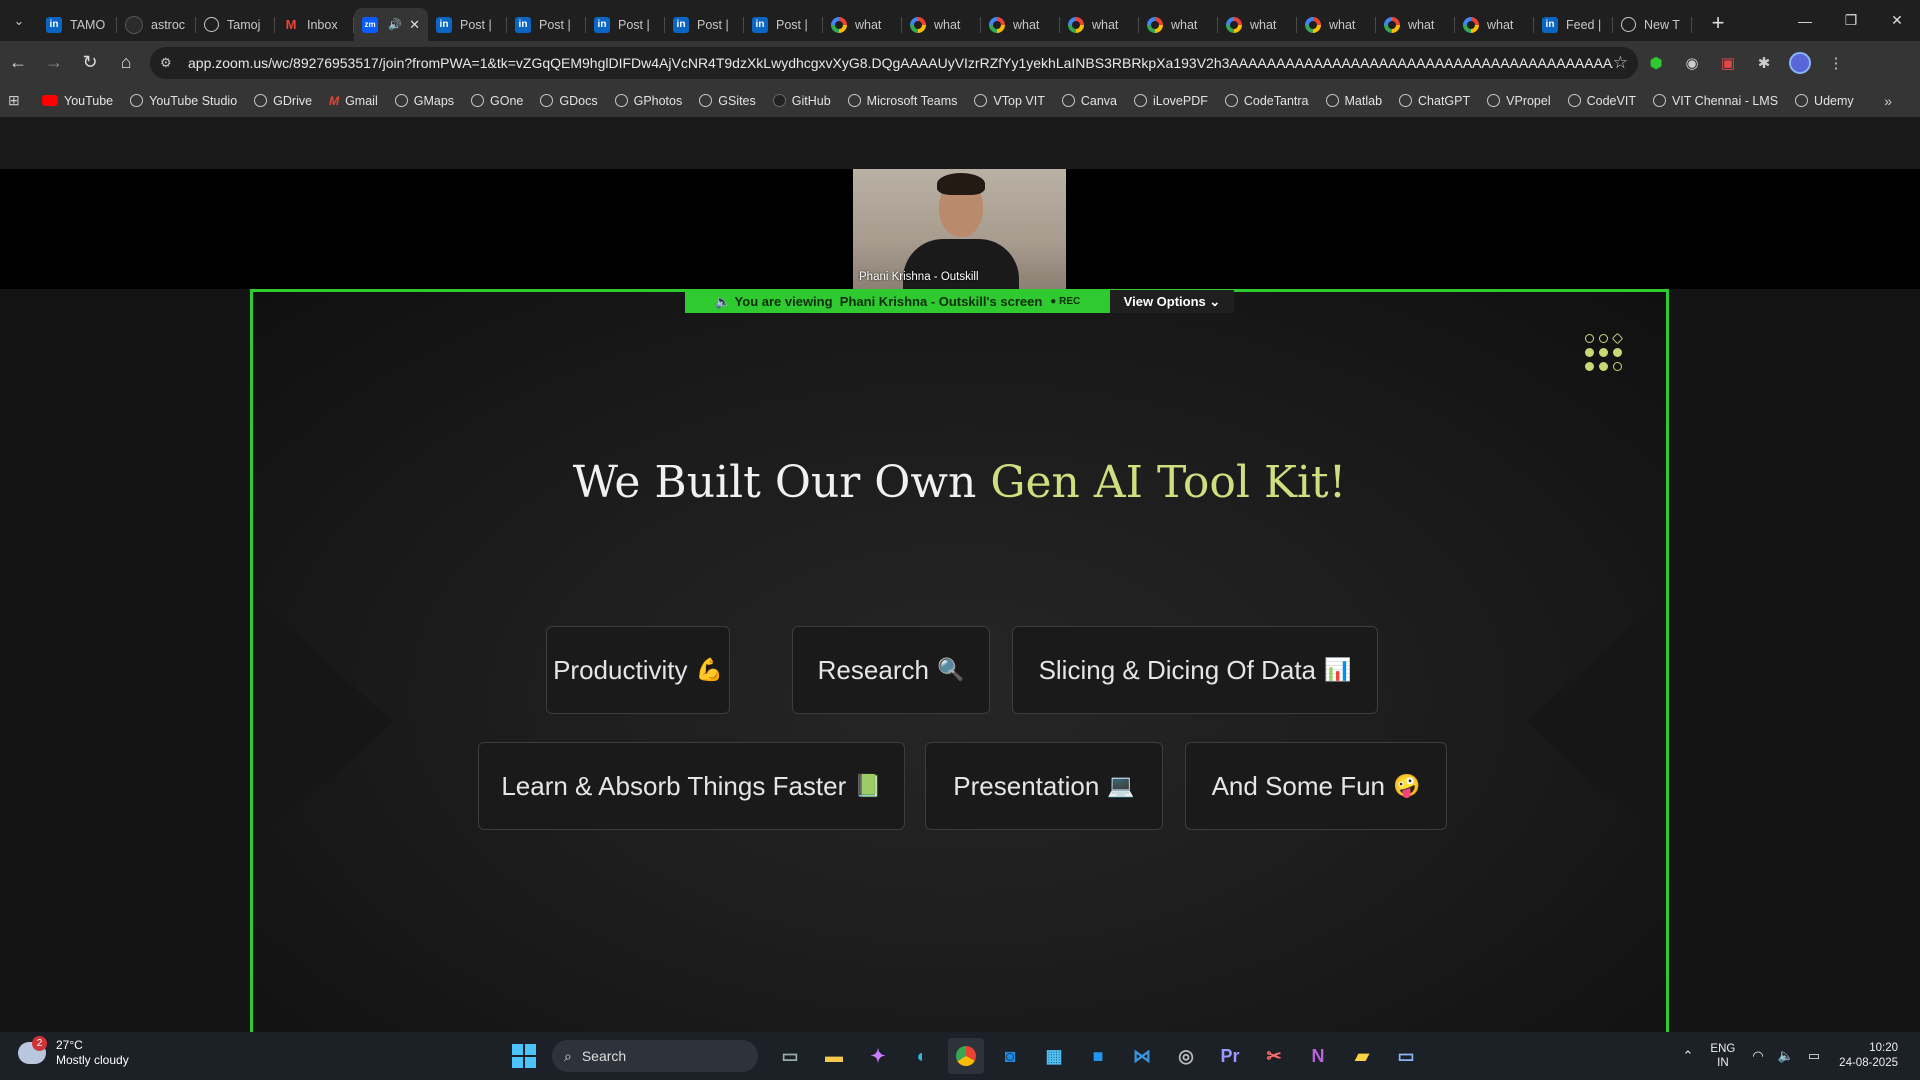  I want to click on chip-label: Slicing & Dicing Of Data, so click(1177, 669).